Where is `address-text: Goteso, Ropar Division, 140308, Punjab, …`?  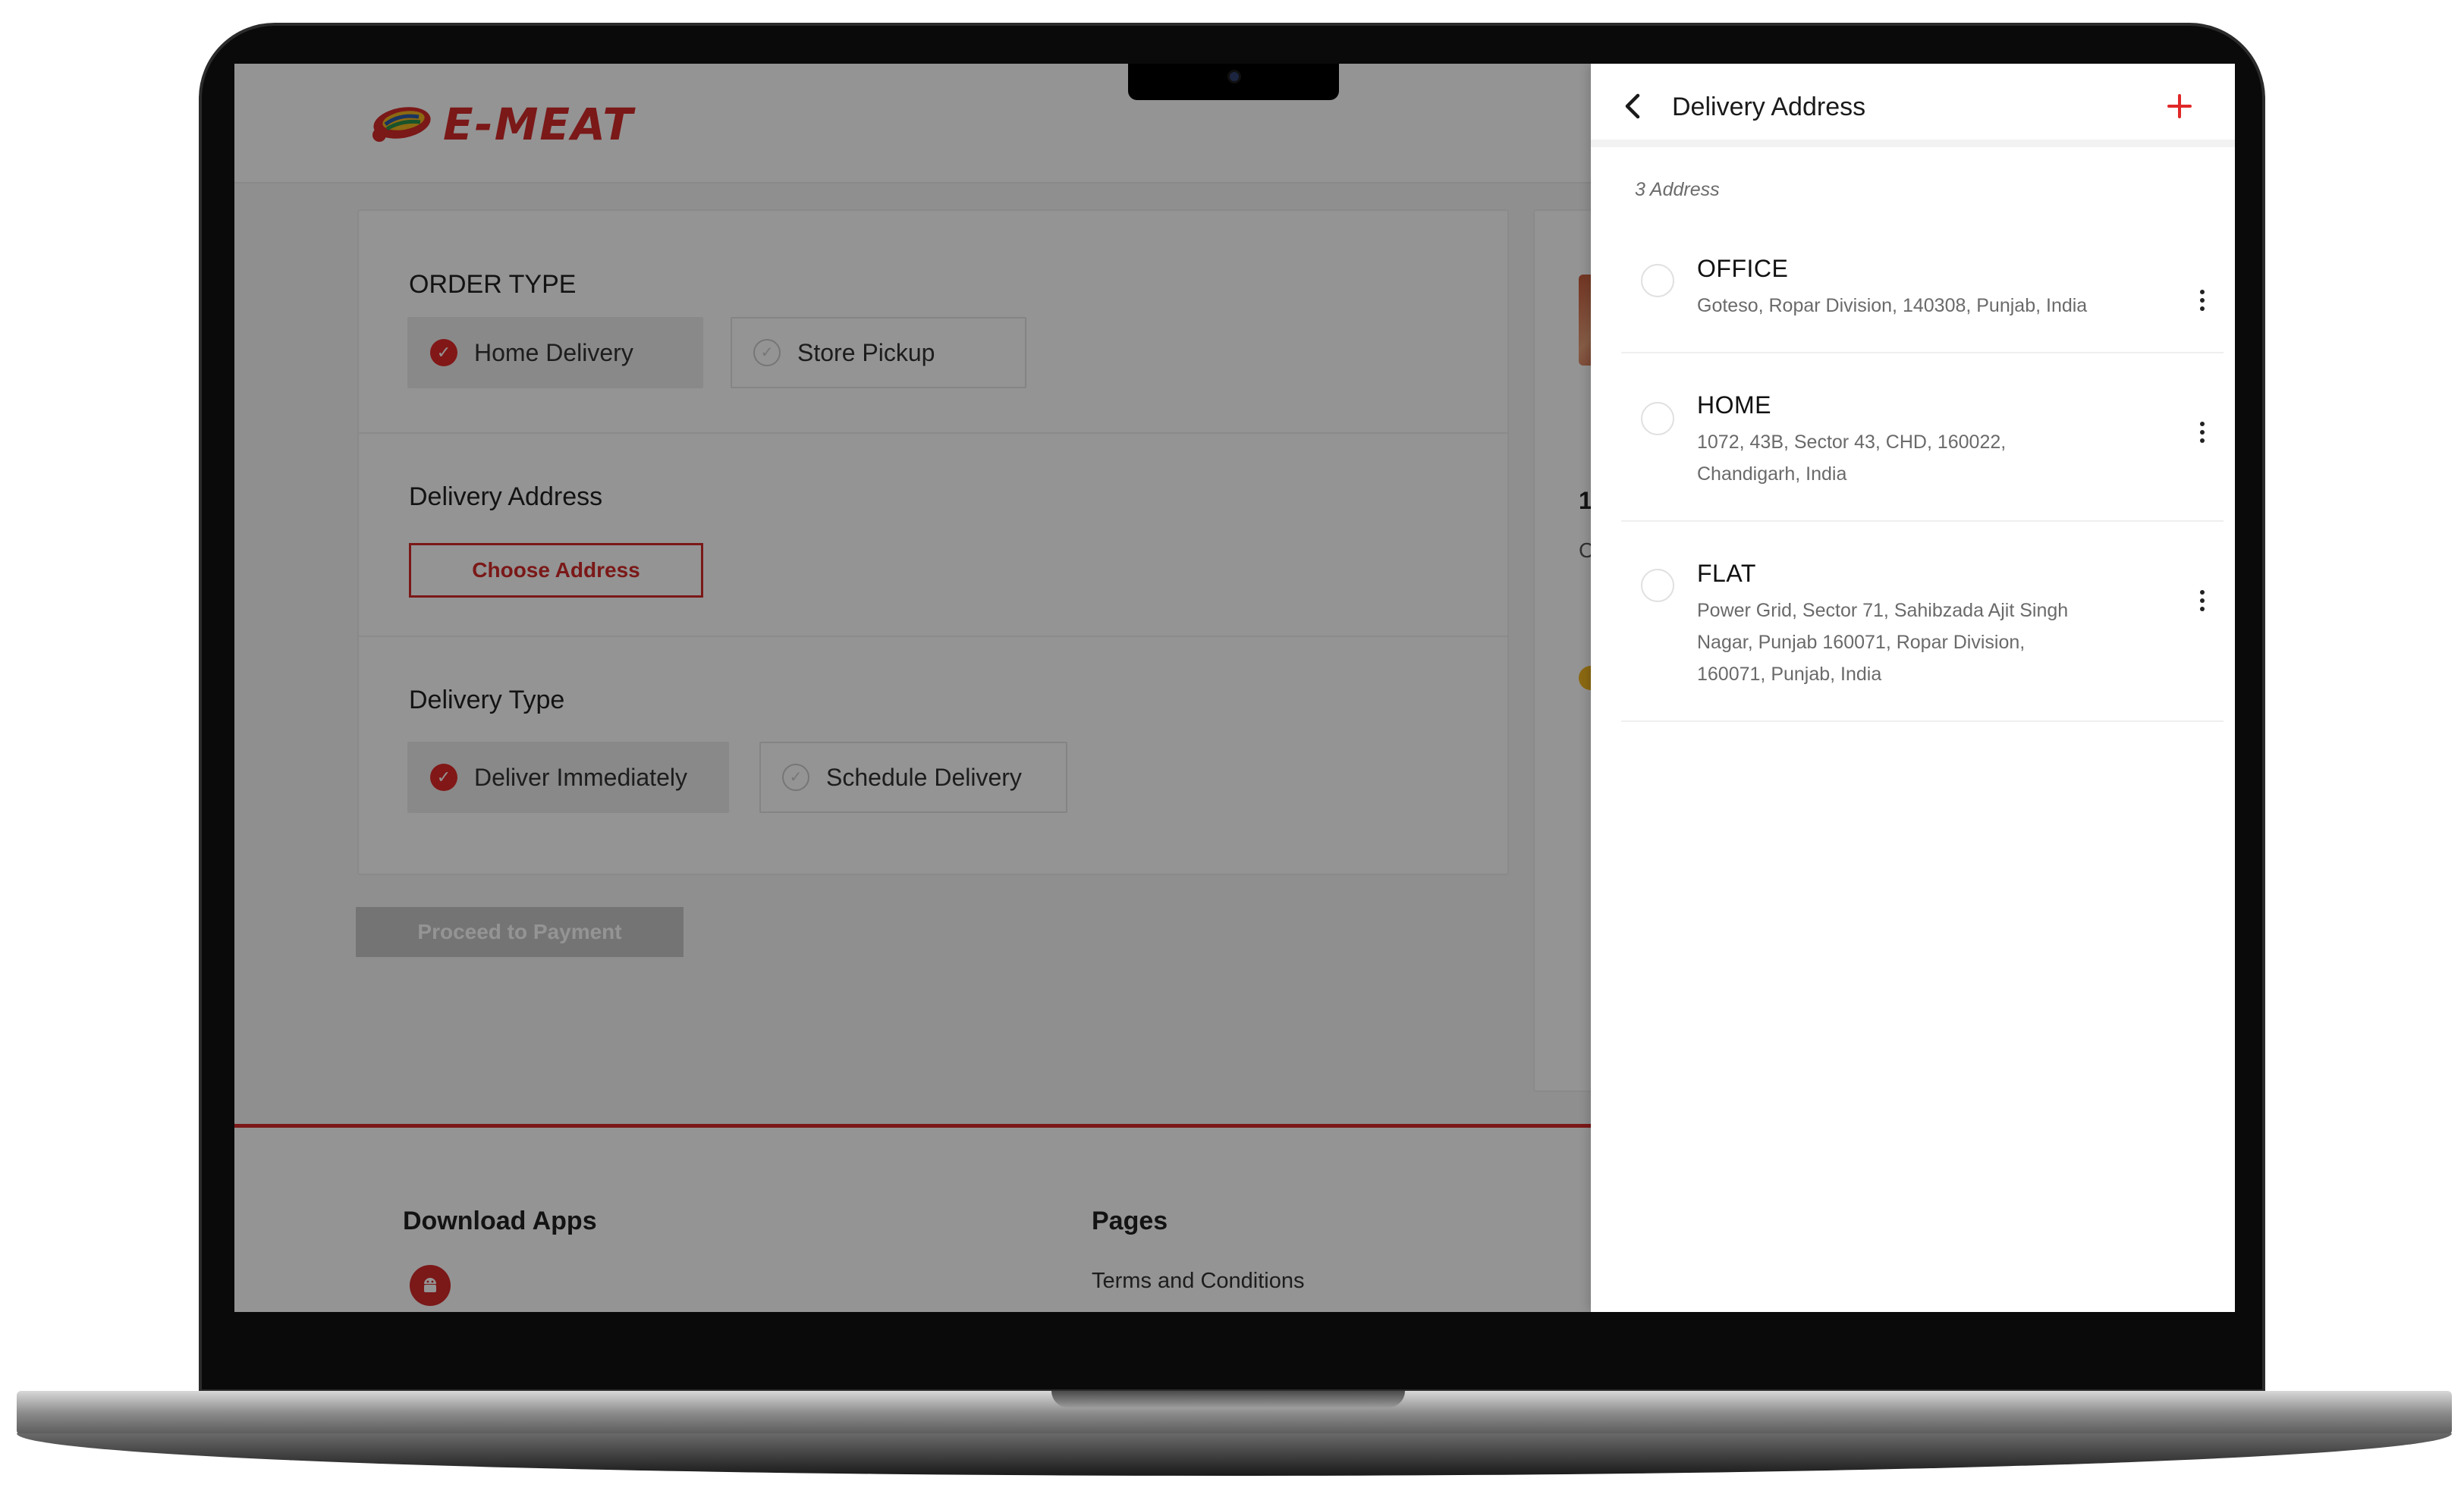
address-text: Goteso, Ropar Division, 140308, Punjab, … is located at coordinates (1924, 306).